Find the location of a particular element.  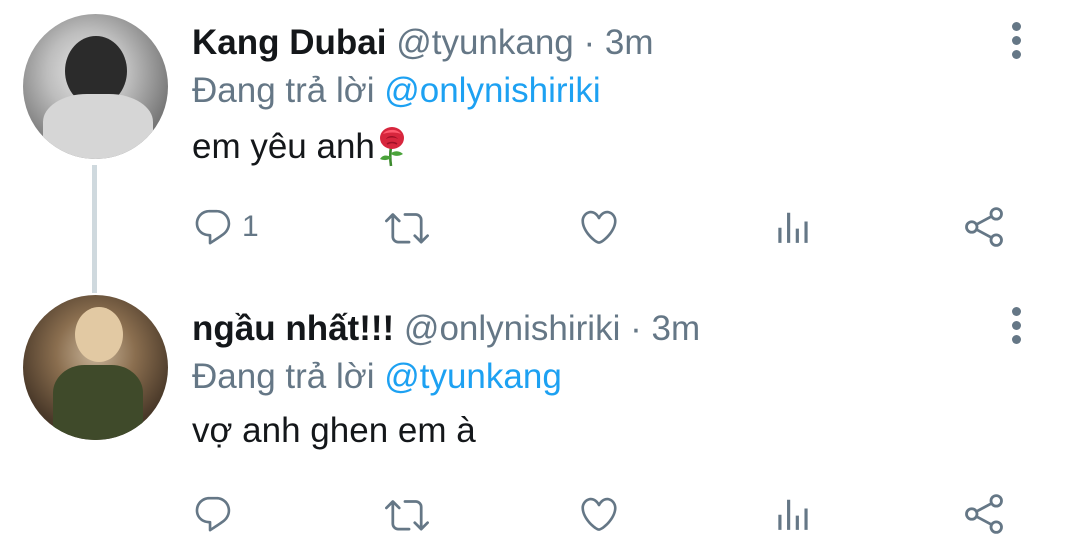

reply-button is located at coordinates (213, 514).